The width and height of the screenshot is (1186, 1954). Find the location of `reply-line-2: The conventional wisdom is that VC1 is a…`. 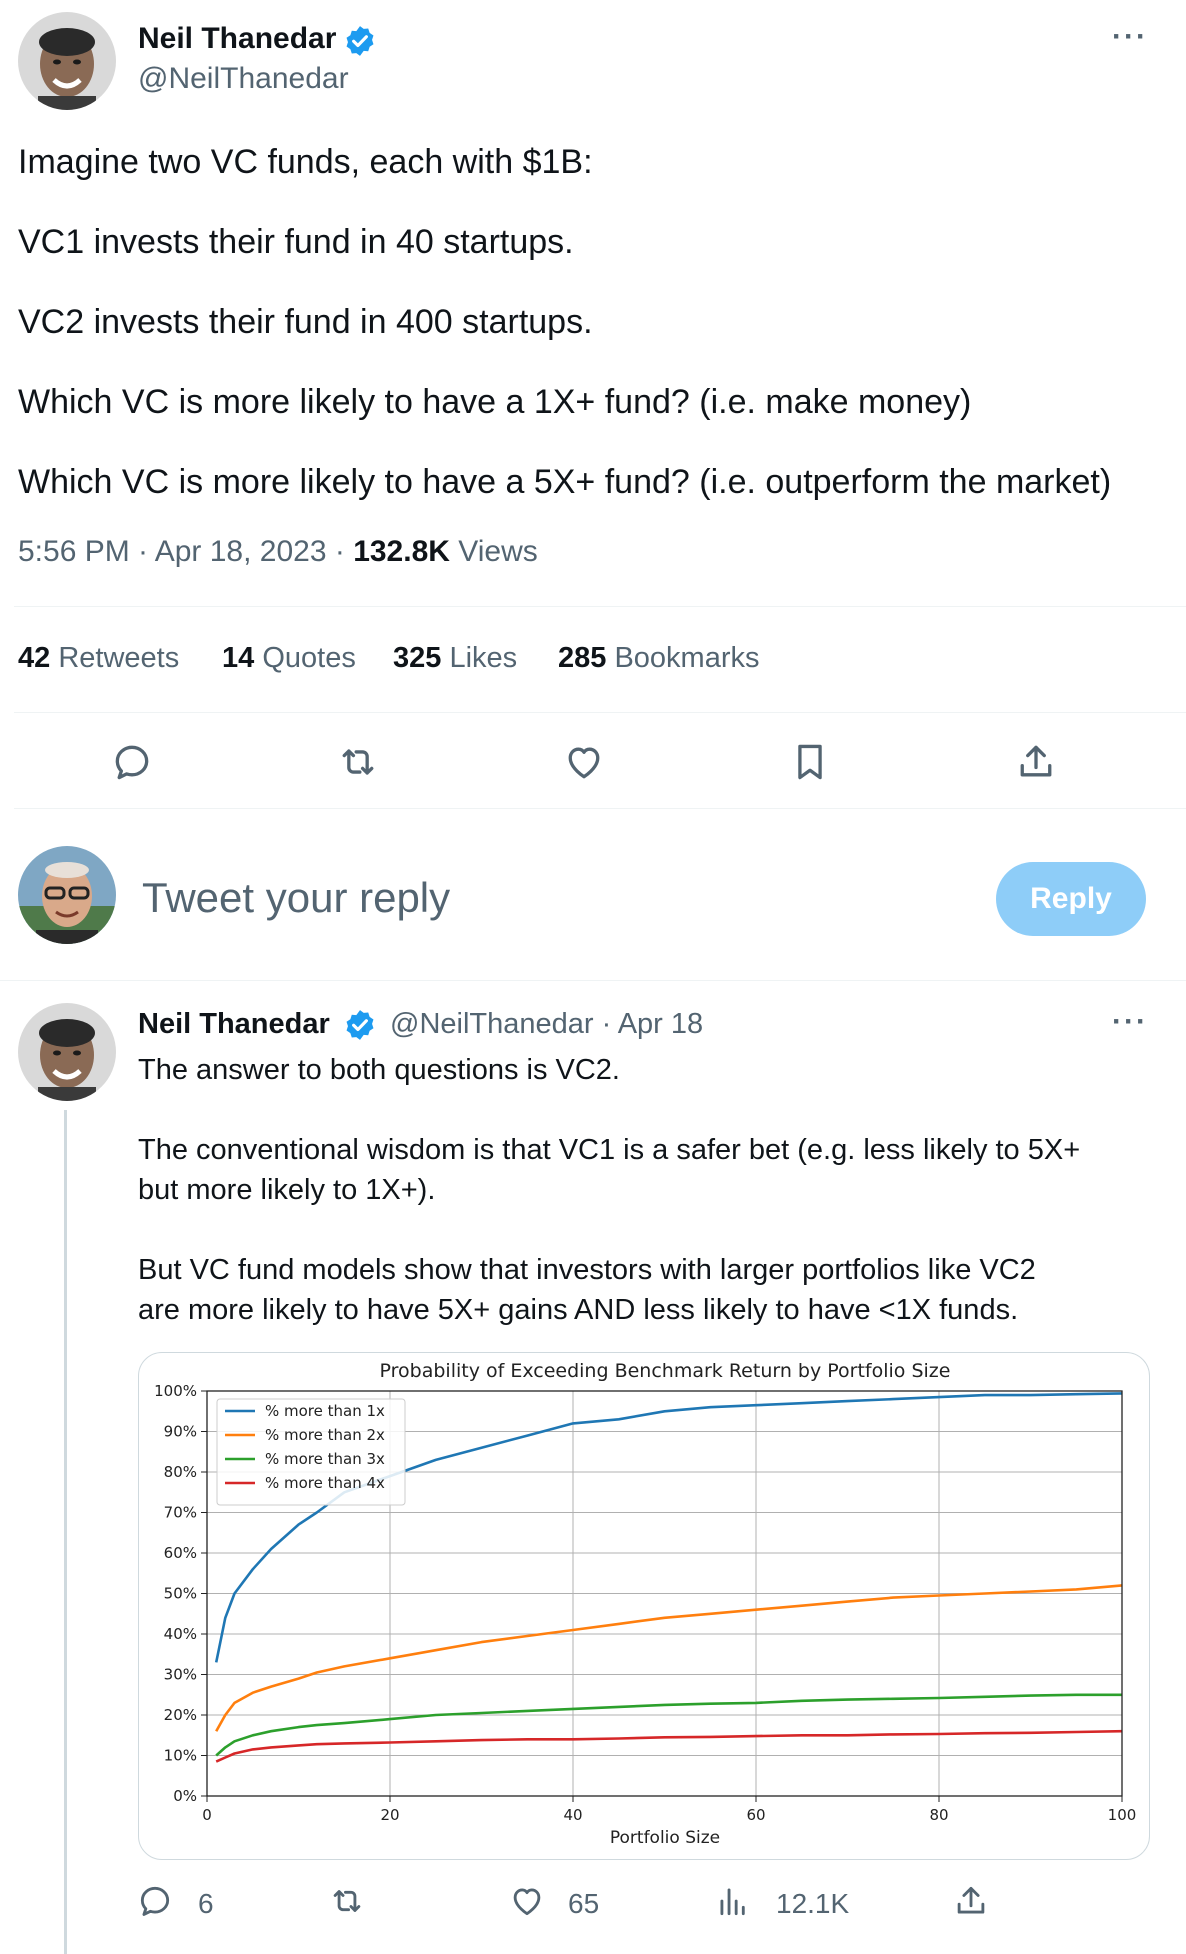

reply-line-2: The conventional wisdom is that VC1 is a… is located at coordinates (609, 1150).